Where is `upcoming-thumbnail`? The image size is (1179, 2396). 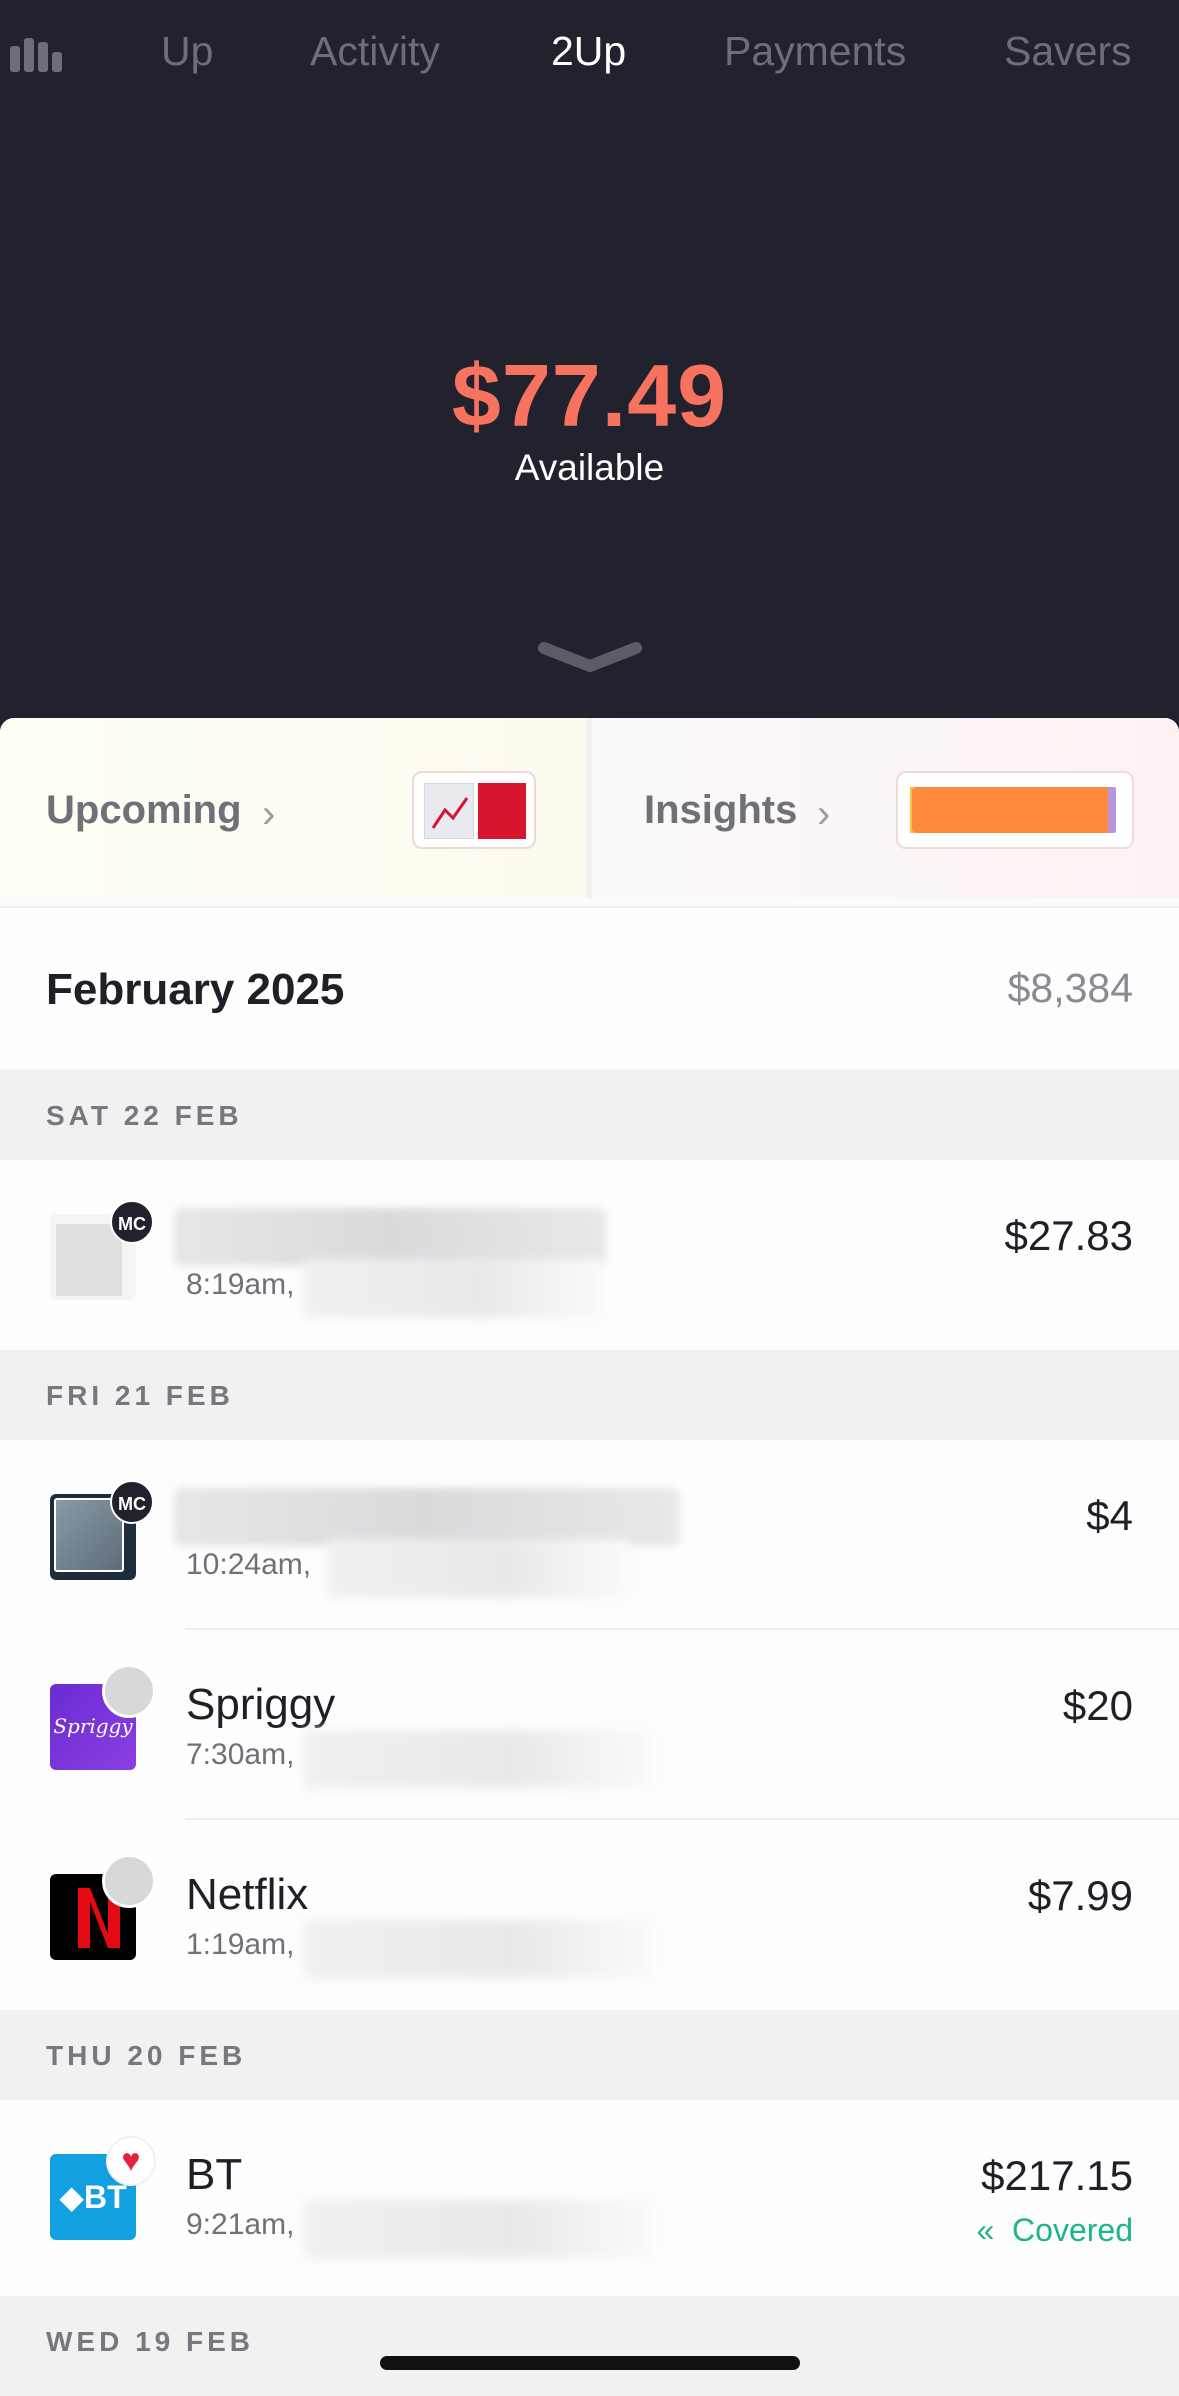 upcoming-thumbnail is located at coordinates (474, 810).